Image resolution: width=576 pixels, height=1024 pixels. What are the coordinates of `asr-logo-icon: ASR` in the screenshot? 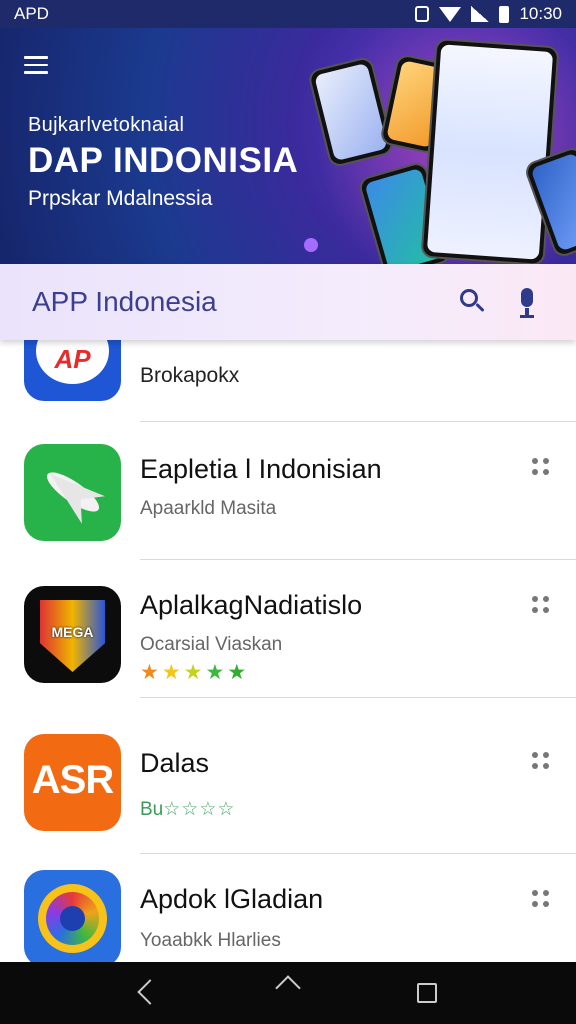 It's located at (72, 782).